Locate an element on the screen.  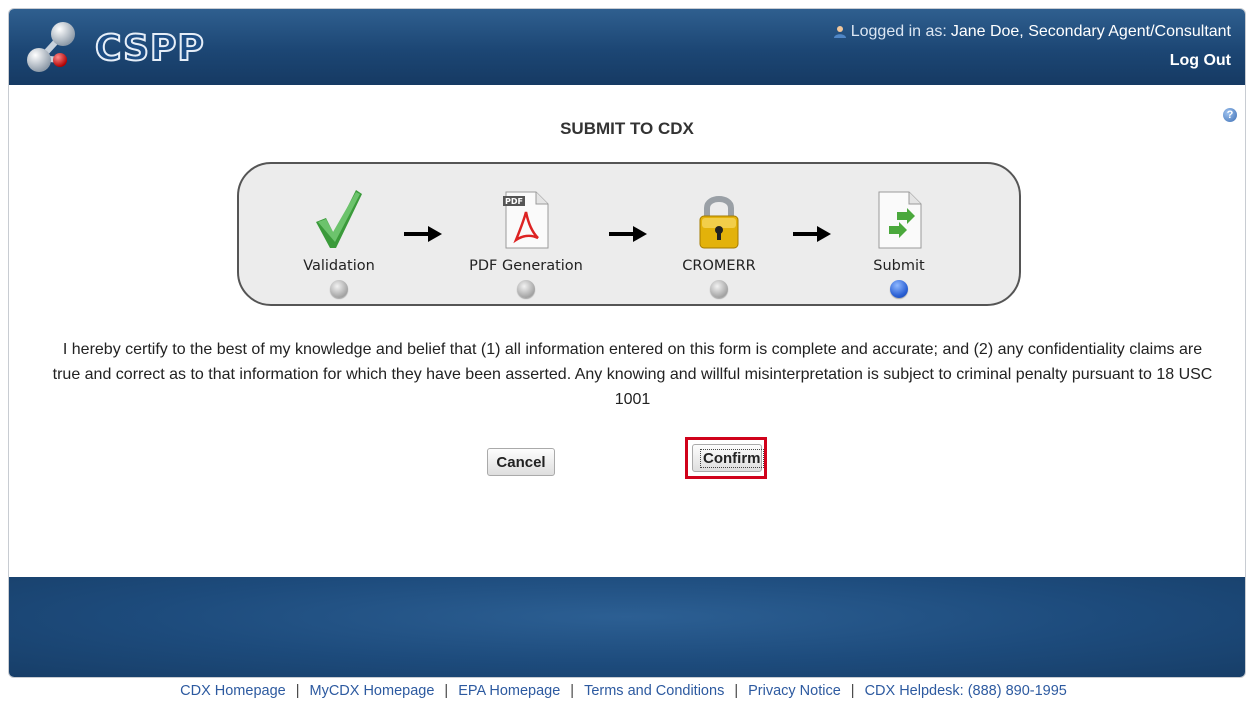
svg-text: PDF is located at coordinates (514, 201).